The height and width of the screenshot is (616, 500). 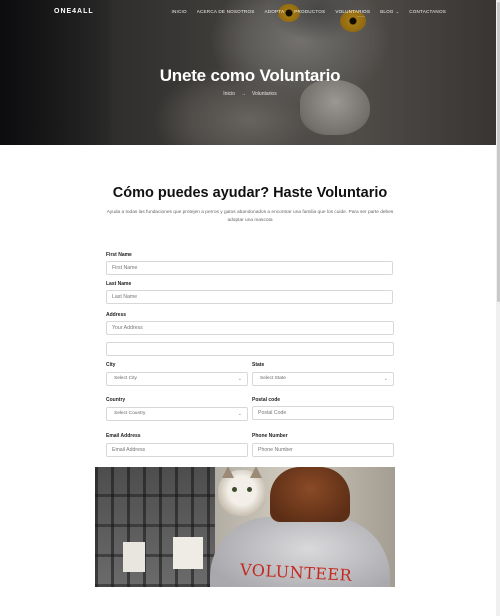 I want to click on last-name-field, so click(x=249, y=297).